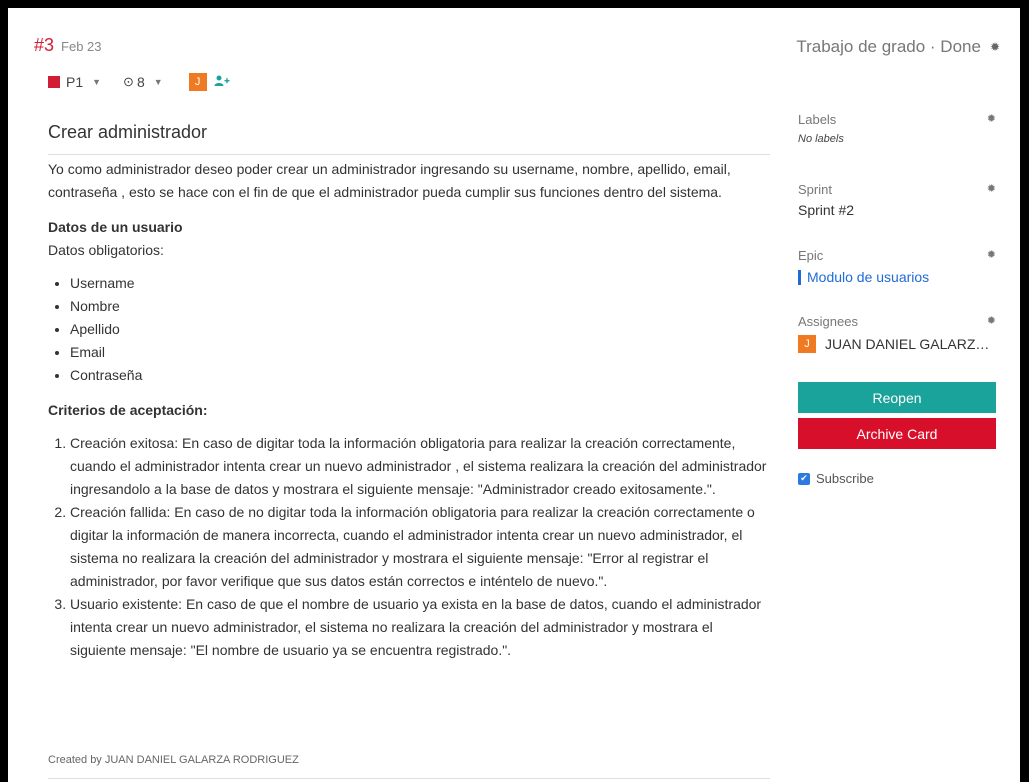  I want to click on sprint-label: Sprint, so click(815, 189).